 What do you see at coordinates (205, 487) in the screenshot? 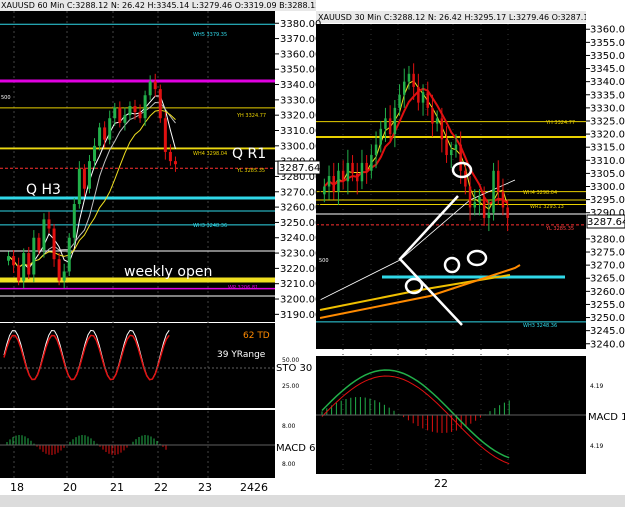
I see `left-time-label: 23` at bounding box center [205, 487].